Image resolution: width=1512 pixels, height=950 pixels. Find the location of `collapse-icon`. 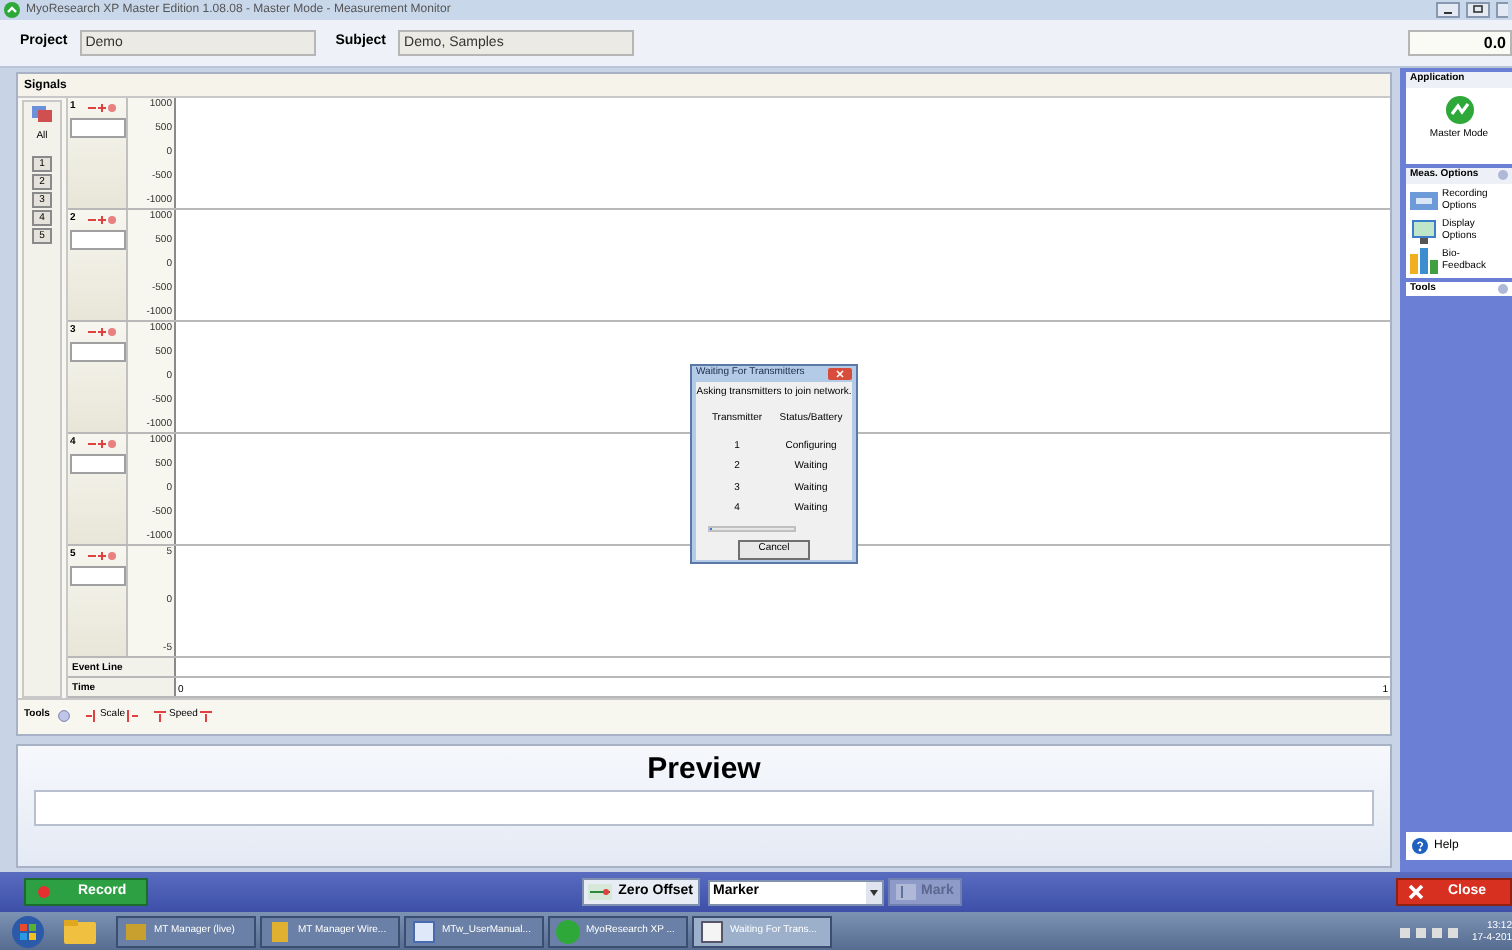

collapse-icon is located at coordinates (1503, 175).